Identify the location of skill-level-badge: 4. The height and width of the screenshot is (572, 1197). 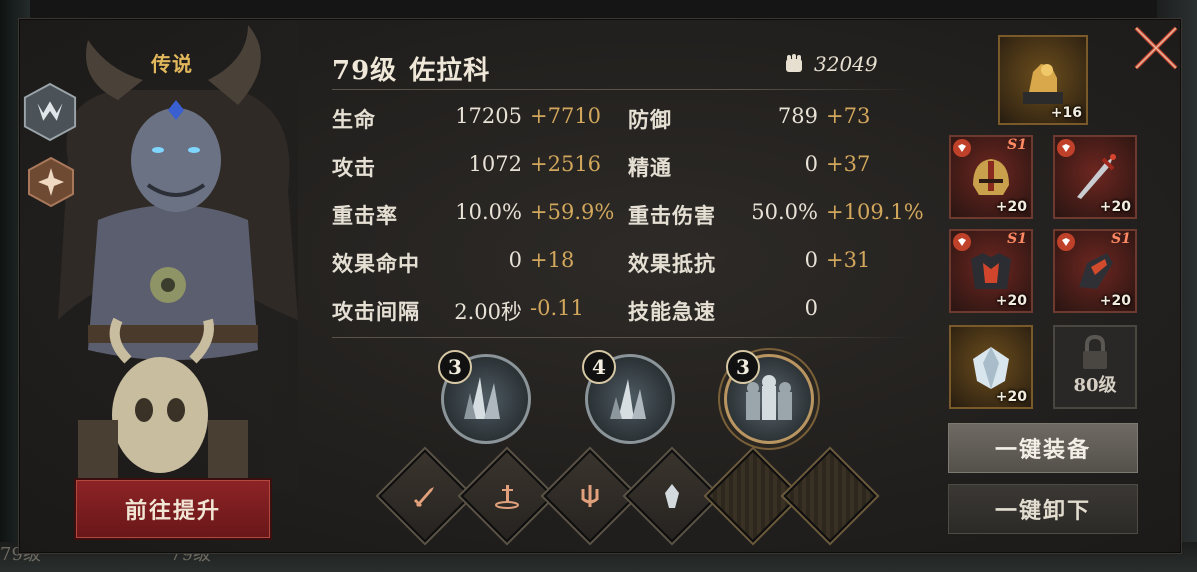
(599, 367).